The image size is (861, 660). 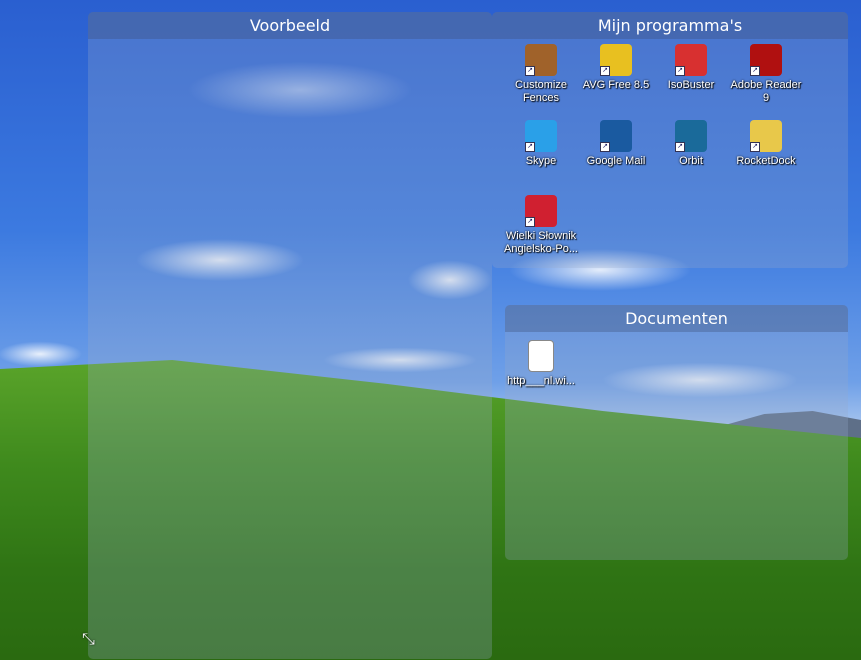 I want to click on shortcut-label: IsoBuster, so click(x=691, y=85).